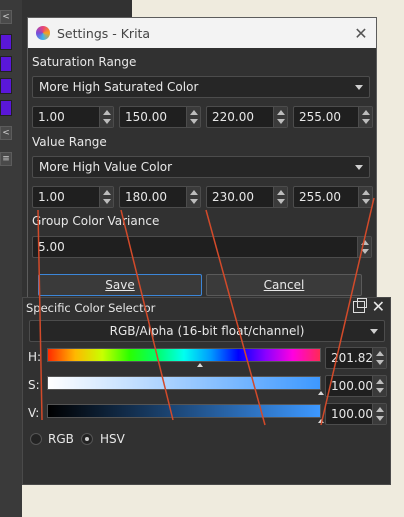 This screenshot has width=404, height=517. I want to click on spin-value: 150.00, so click(146, 117).